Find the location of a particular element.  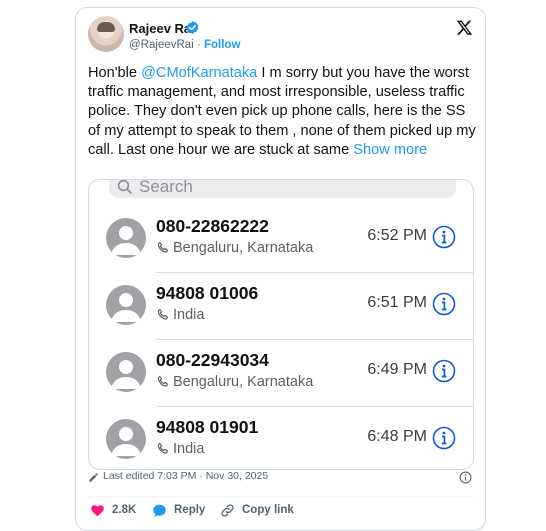

search-icon is located at coordinates (124, 187).